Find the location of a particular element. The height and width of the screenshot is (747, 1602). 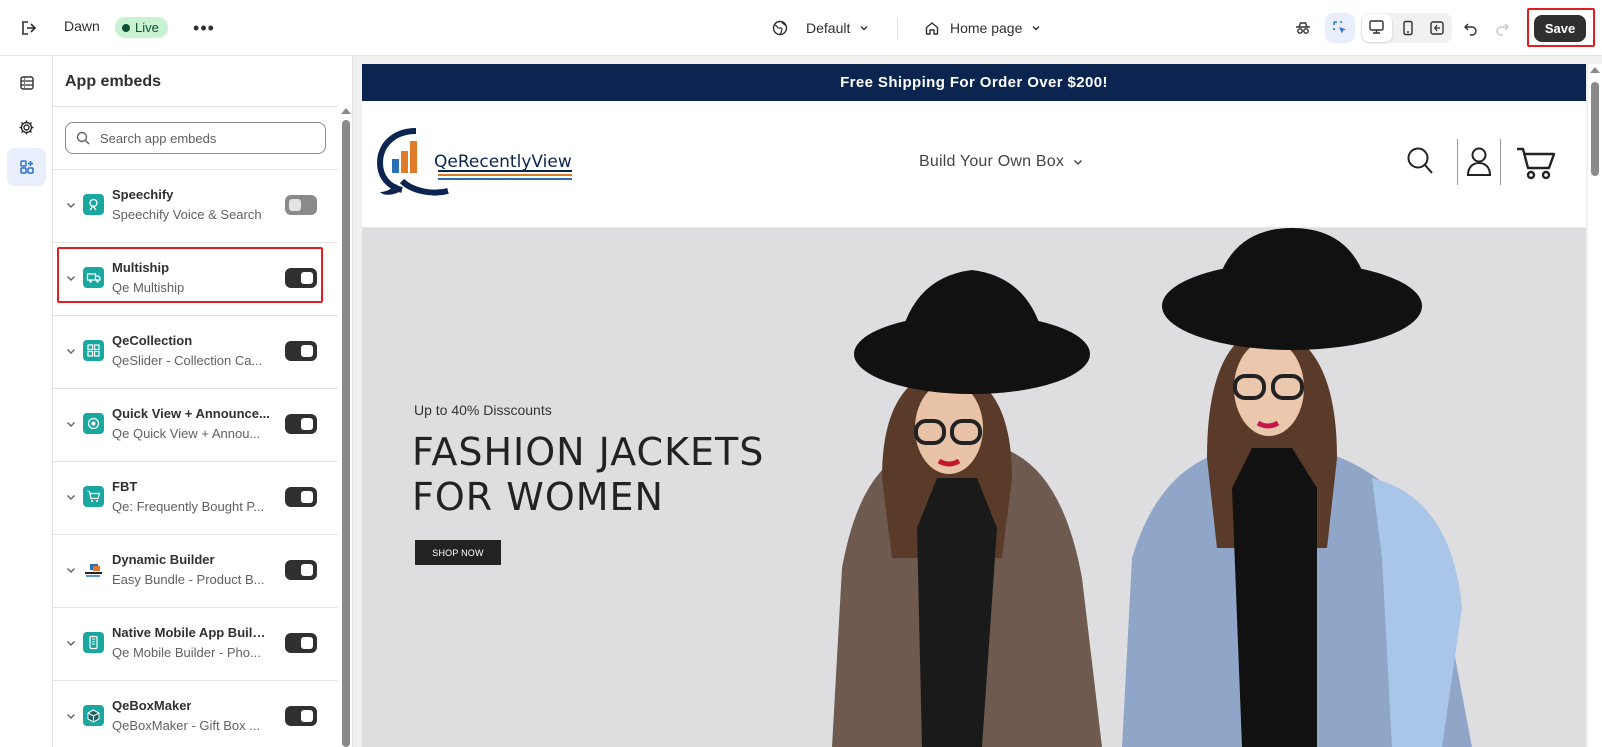

embed-name: Speechify is located at coordinates (143, 194).